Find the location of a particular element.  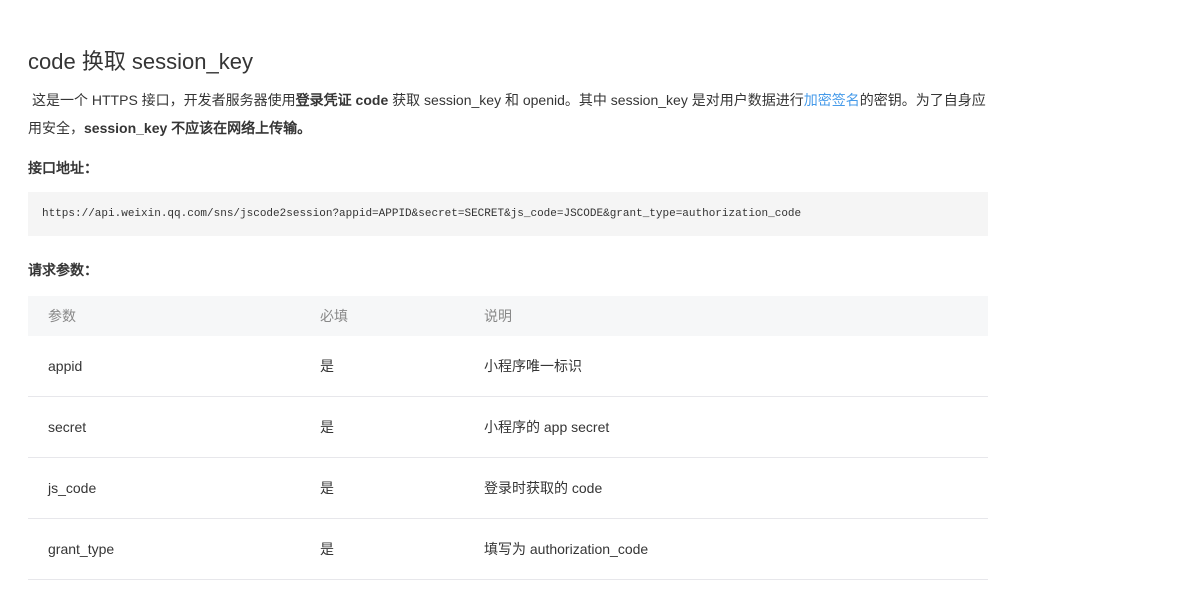

table-header: 参数 必填 说明 is located at coordinates (508, 316).